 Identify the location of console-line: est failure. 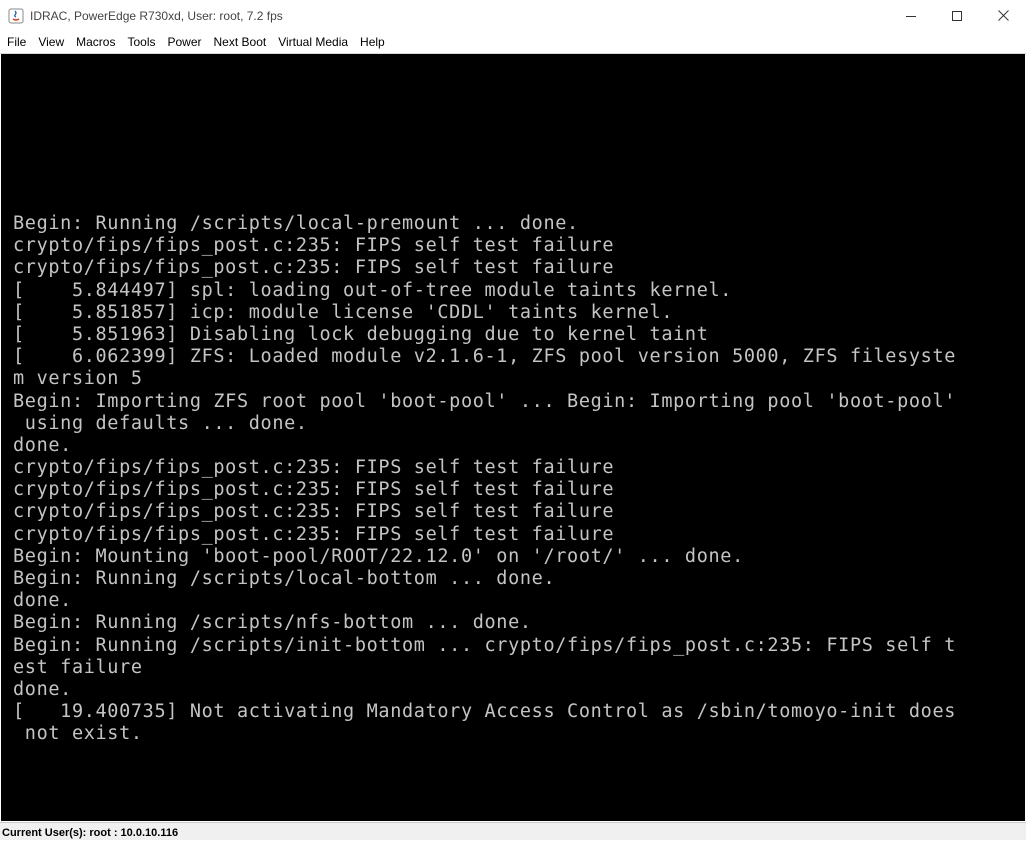
(78, 667).